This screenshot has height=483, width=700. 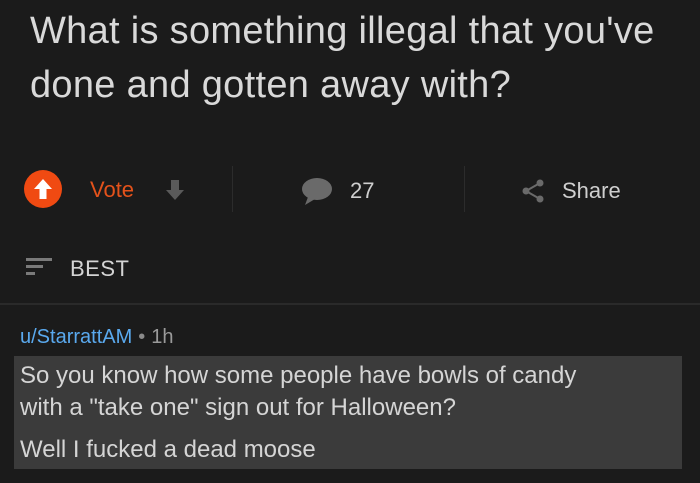 I want to click on comment-age: 1h, so click(x=162, y=337).